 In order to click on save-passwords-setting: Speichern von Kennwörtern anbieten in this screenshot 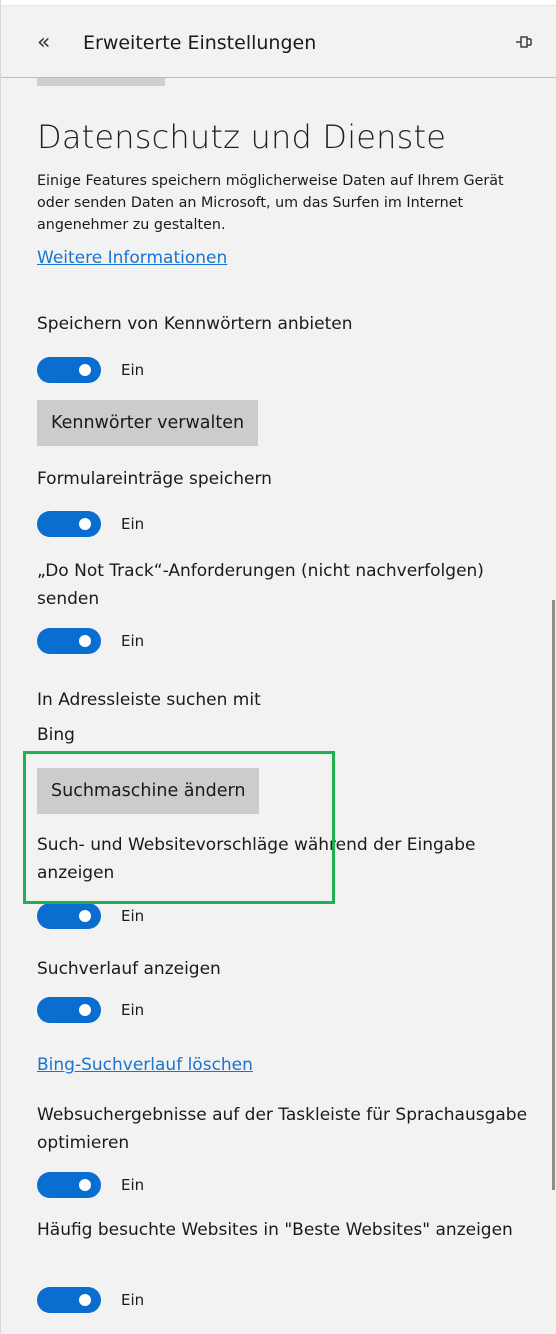, I will do `click(287, 324)`.